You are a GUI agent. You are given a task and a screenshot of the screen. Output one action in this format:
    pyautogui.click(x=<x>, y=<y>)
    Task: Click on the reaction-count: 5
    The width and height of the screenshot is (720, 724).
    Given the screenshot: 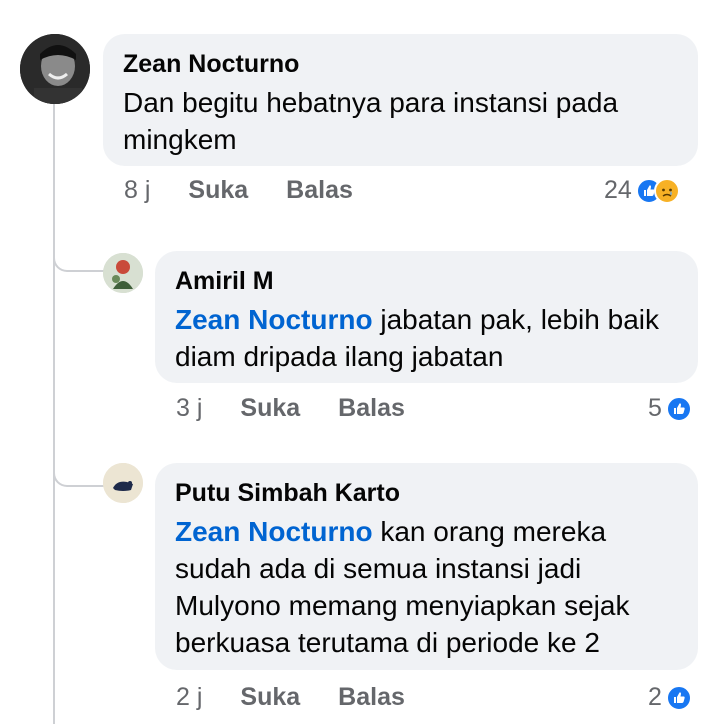 What is the action you would take?
    pyautogui.click(x=655, y=408)
    